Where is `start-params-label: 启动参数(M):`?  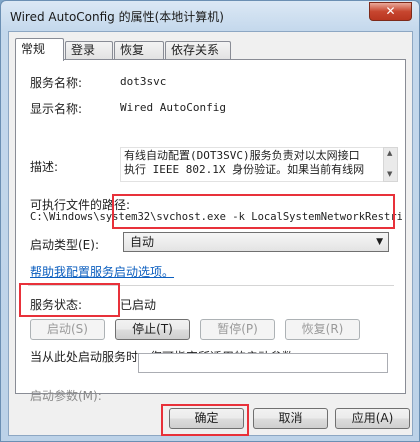
start-params-label: 启动参数(M): is located at coordinates (66, 396).